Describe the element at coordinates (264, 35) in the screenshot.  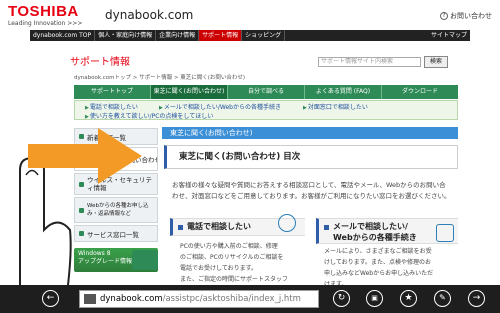
I see `nav-item-shopping: ショッピング` at that location.